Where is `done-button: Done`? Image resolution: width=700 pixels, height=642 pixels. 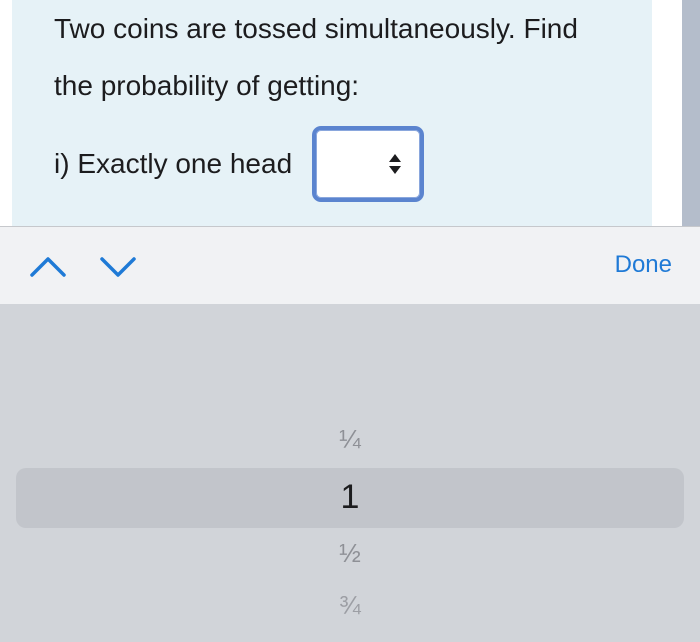
done-button: Done is located at coordinates (643, 265).